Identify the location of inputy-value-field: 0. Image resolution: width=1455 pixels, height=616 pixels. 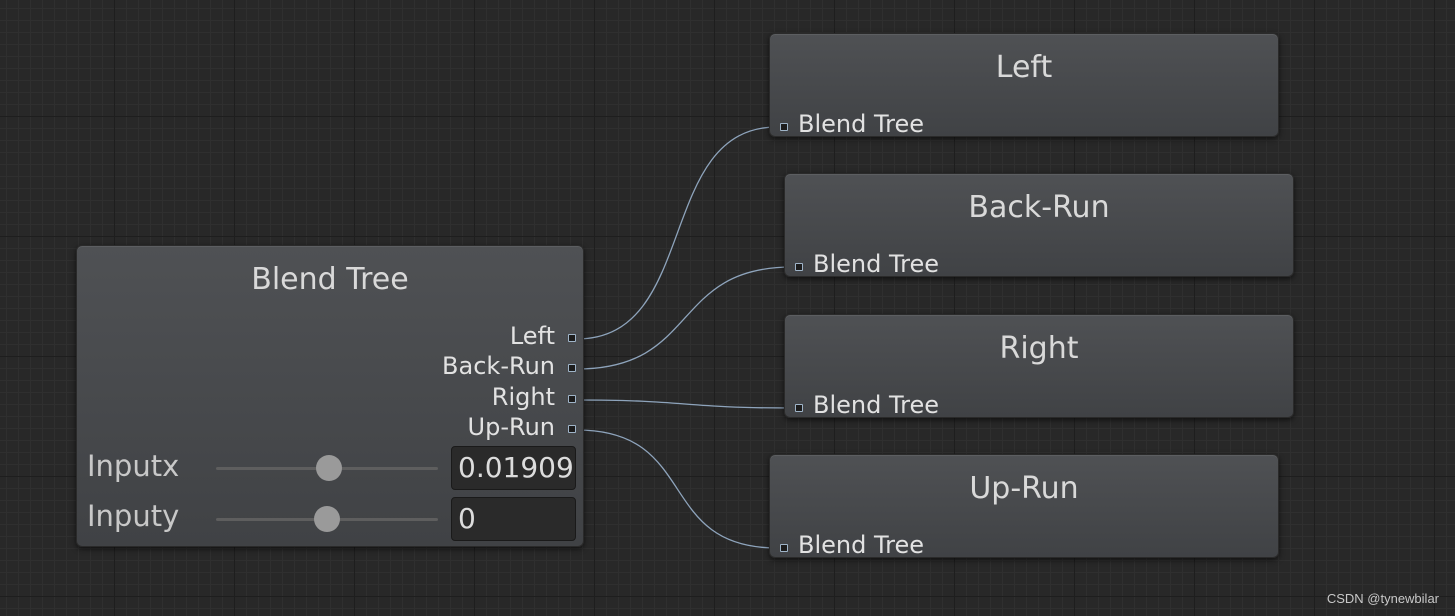
(513, 519).